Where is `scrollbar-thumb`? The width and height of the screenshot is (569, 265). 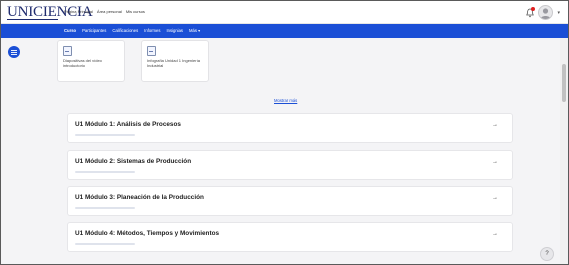
scrollbar-thumb is located at coordinates (564, 83).